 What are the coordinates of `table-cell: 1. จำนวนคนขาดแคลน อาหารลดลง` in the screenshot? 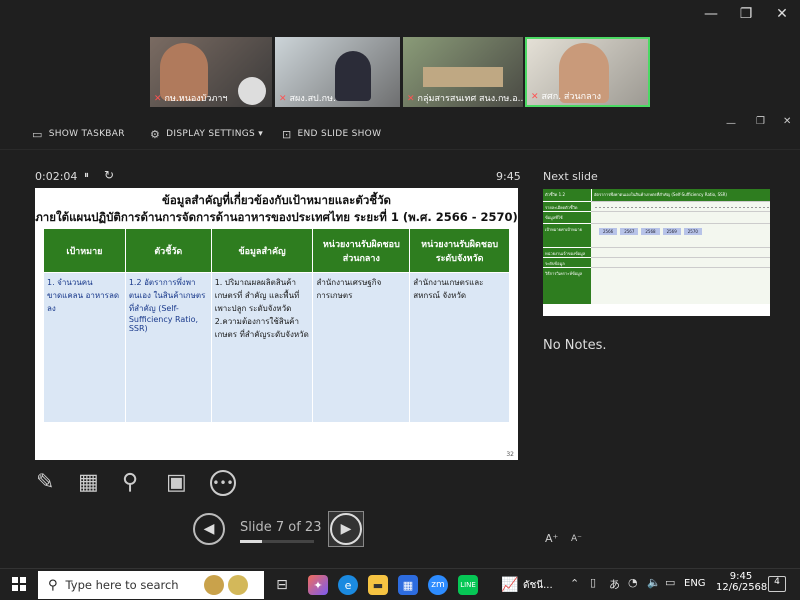 It's located at (84, 347).